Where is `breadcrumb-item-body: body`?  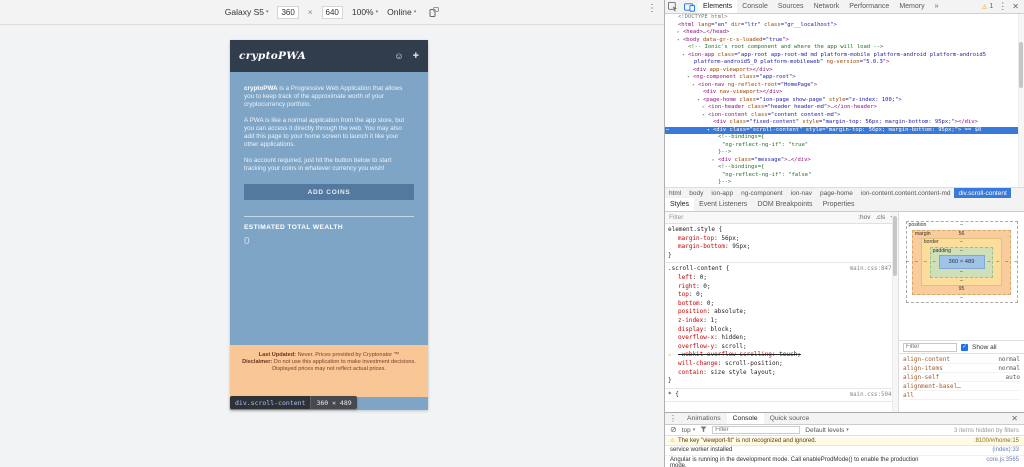
breadcrumb-item-body: body is located at coordinates (696, 193).